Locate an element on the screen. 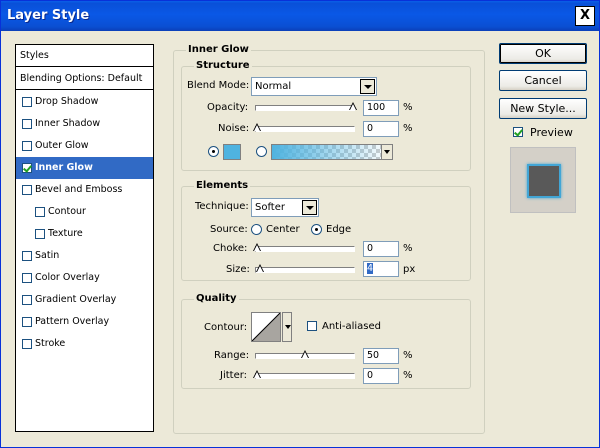 The height and width of the screenshot is (448, 600). style-item-inner-shadow: Inner Shadow is located at coordinates (84, 124).